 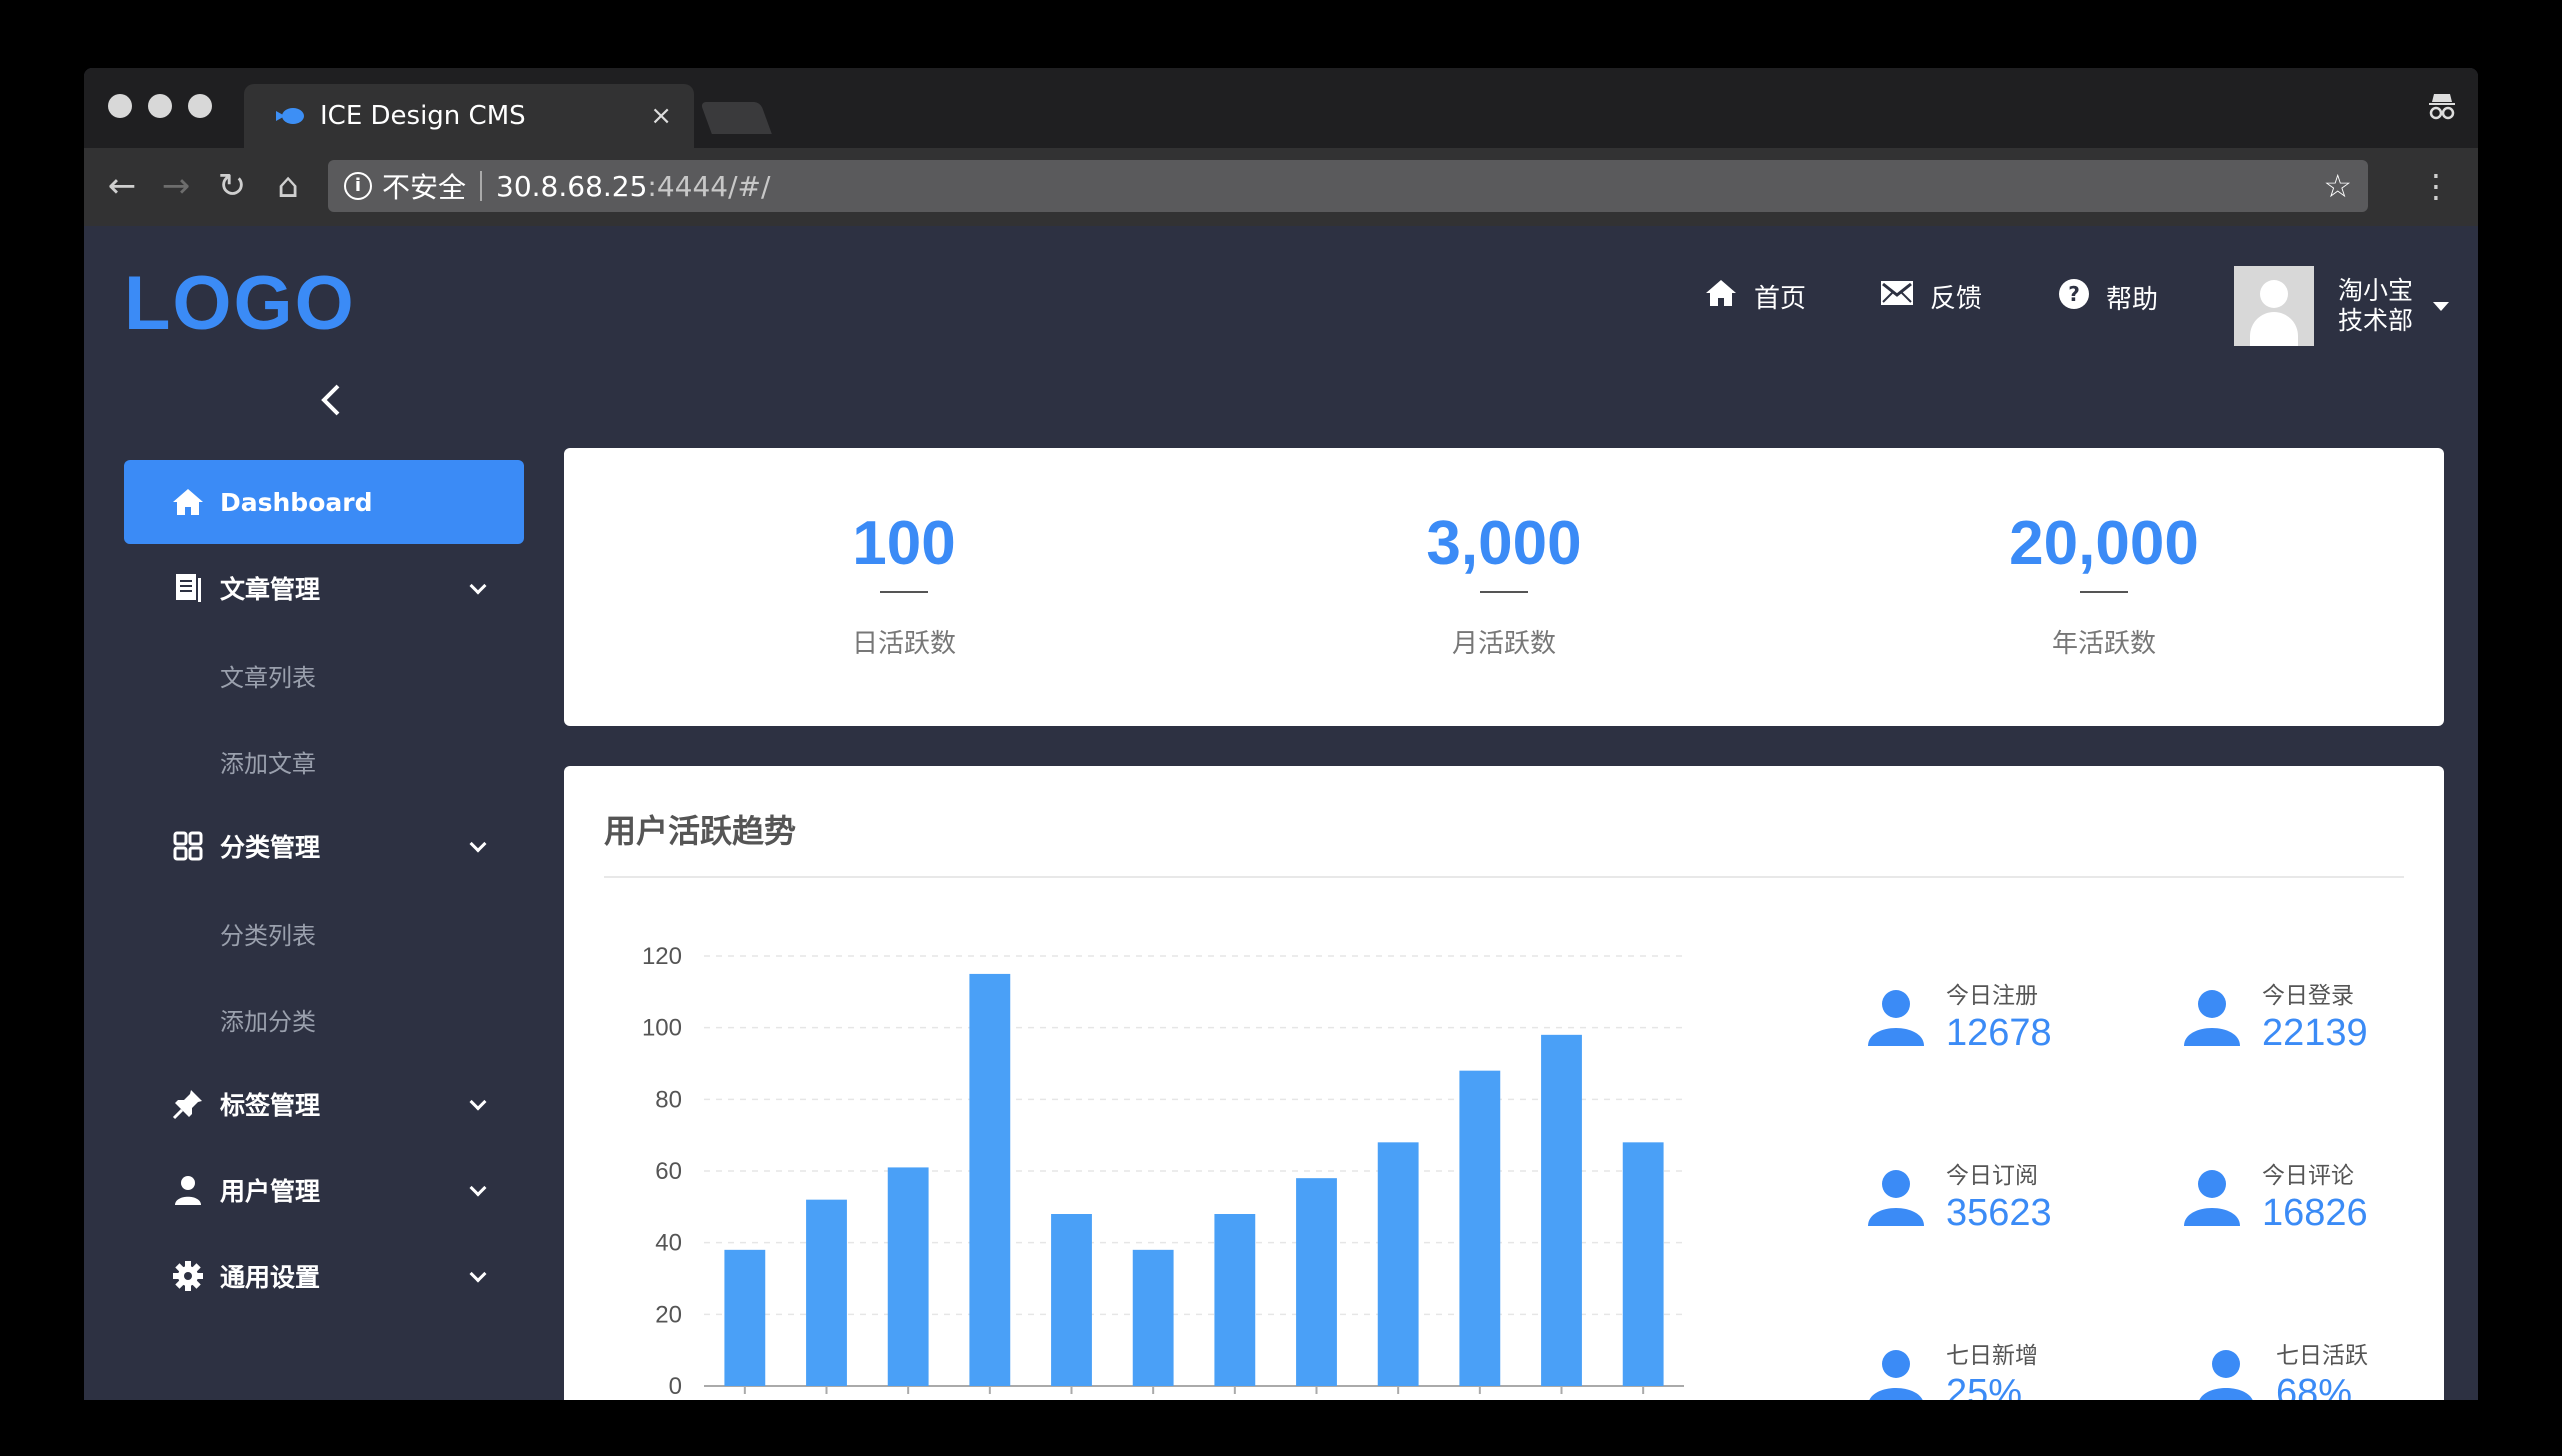 I want to click on sidebar-item-label: 分类管理, so click(x=270, y=847).